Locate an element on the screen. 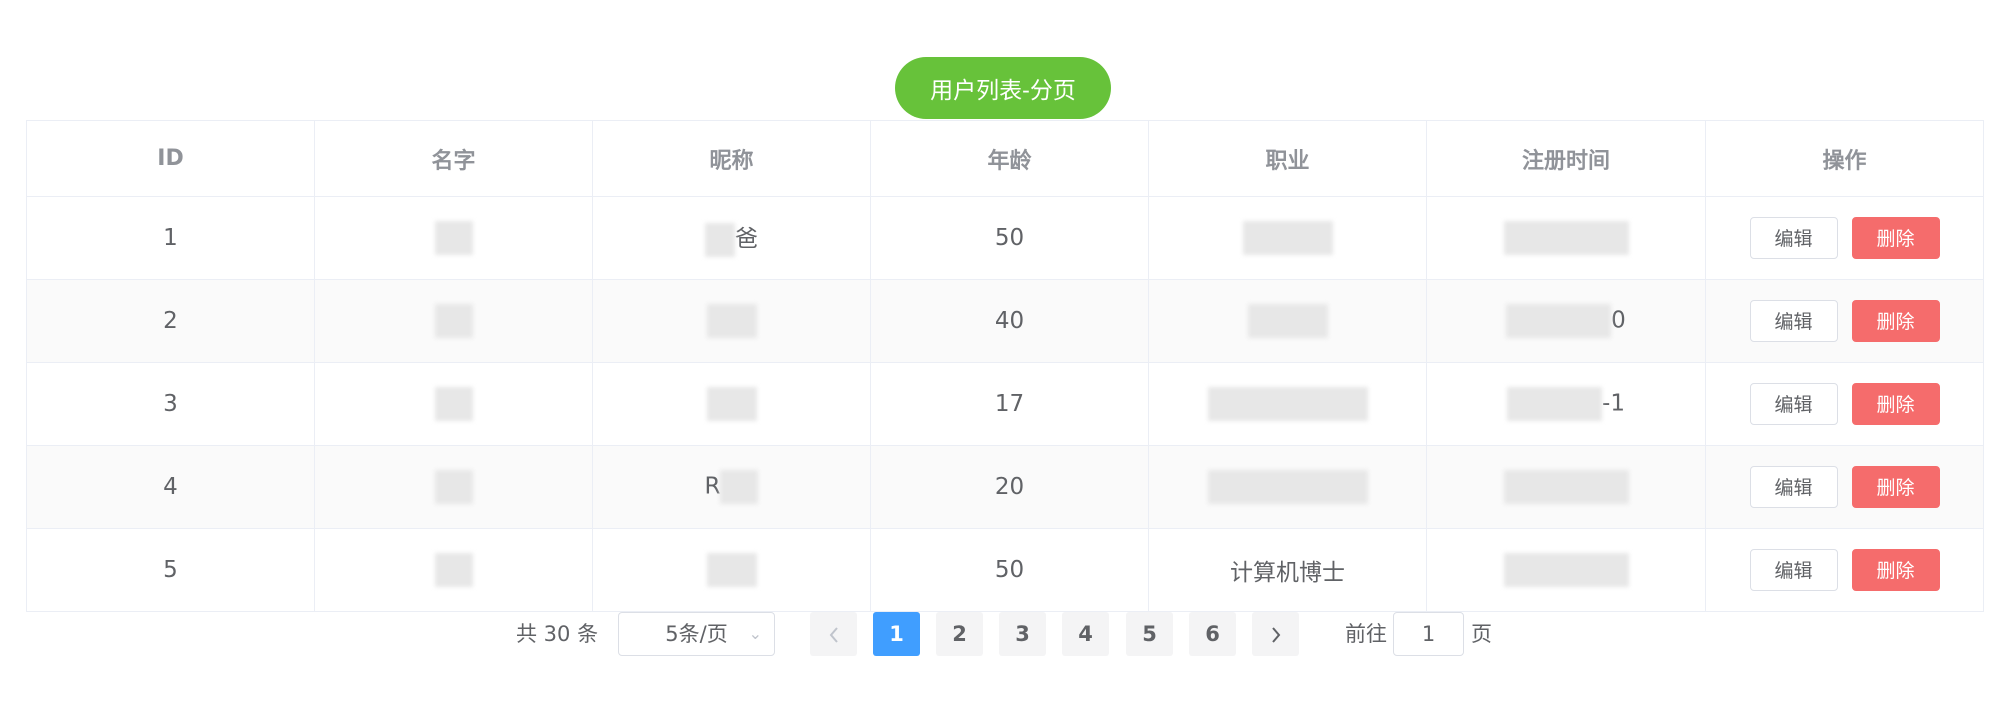 The image size is (2010, 723). goto-page-input is located at coordinates (1428, 634).